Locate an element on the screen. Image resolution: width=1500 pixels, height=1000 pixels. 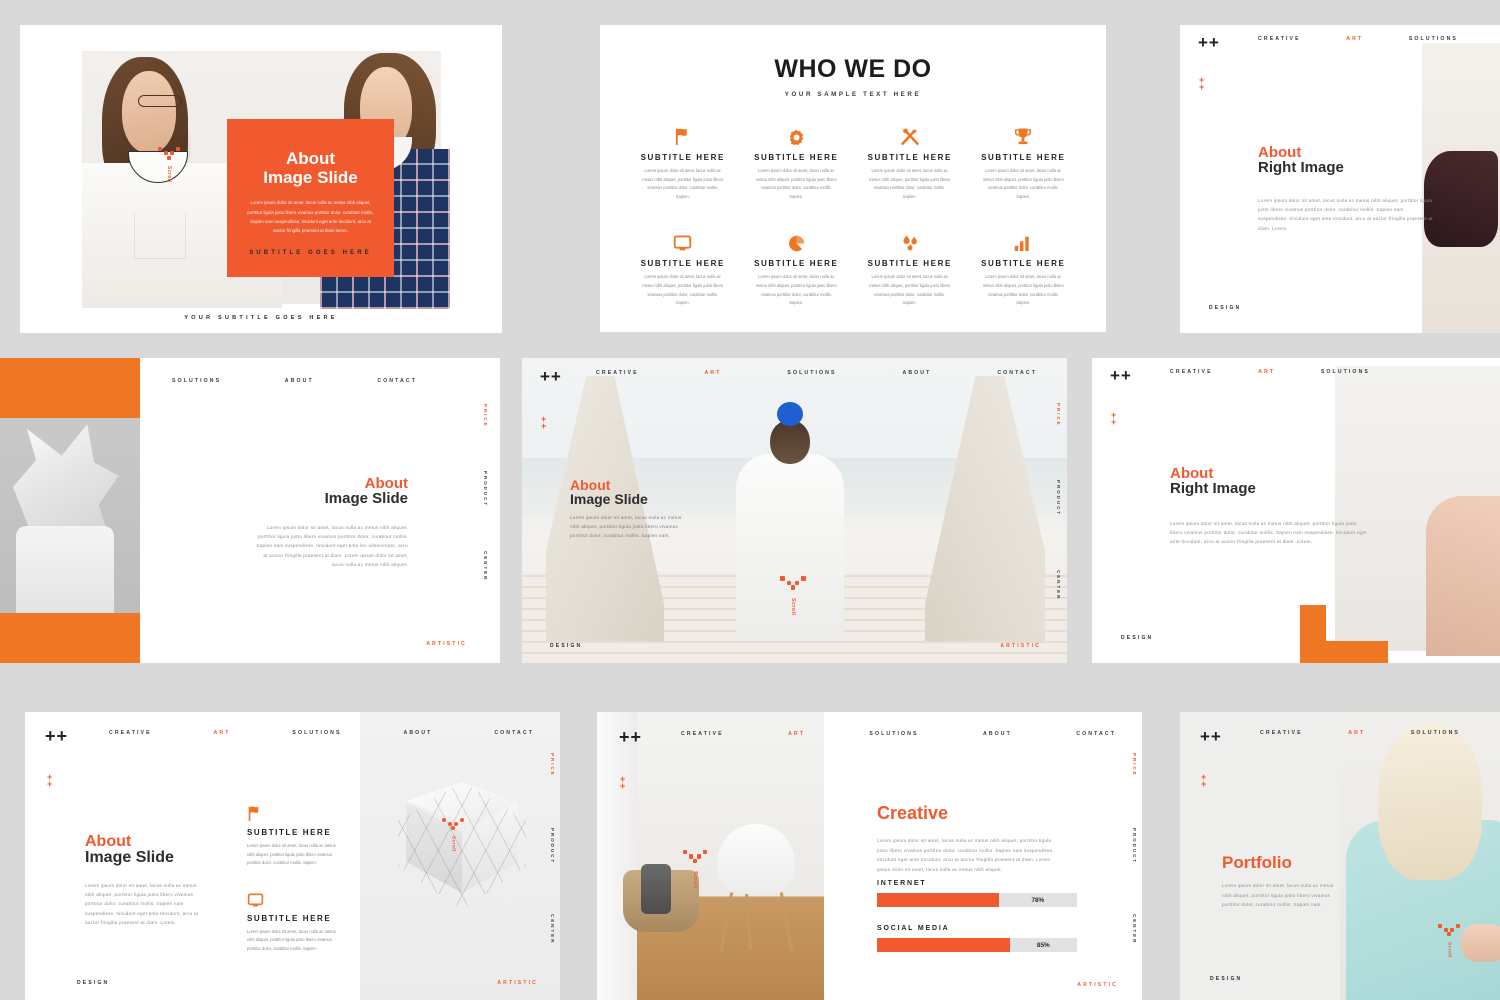
page-title: WHO WE DO is located at coordinates (853, 69).